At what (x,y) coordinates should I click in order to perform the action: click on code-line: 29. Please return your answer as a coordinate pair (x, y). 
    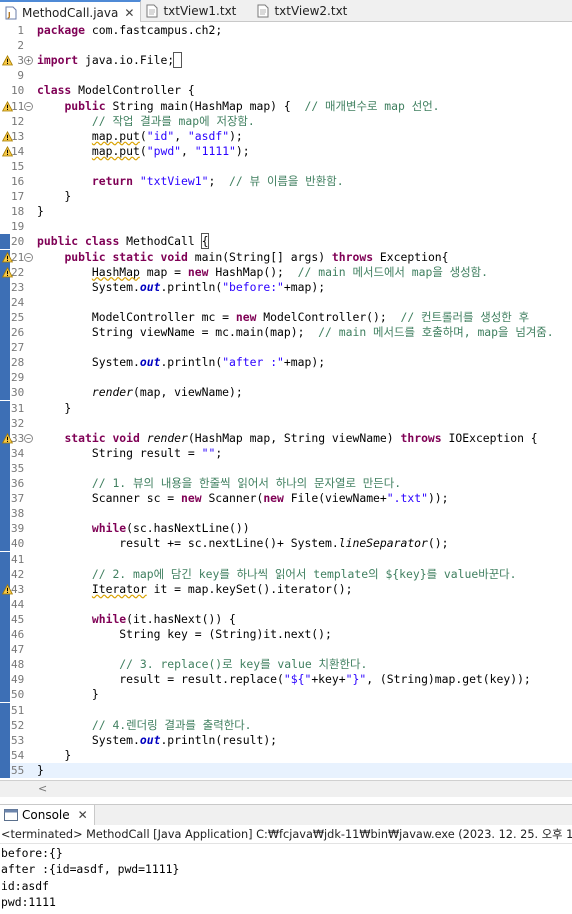
    Looking at the image, I should click on (286, 378).